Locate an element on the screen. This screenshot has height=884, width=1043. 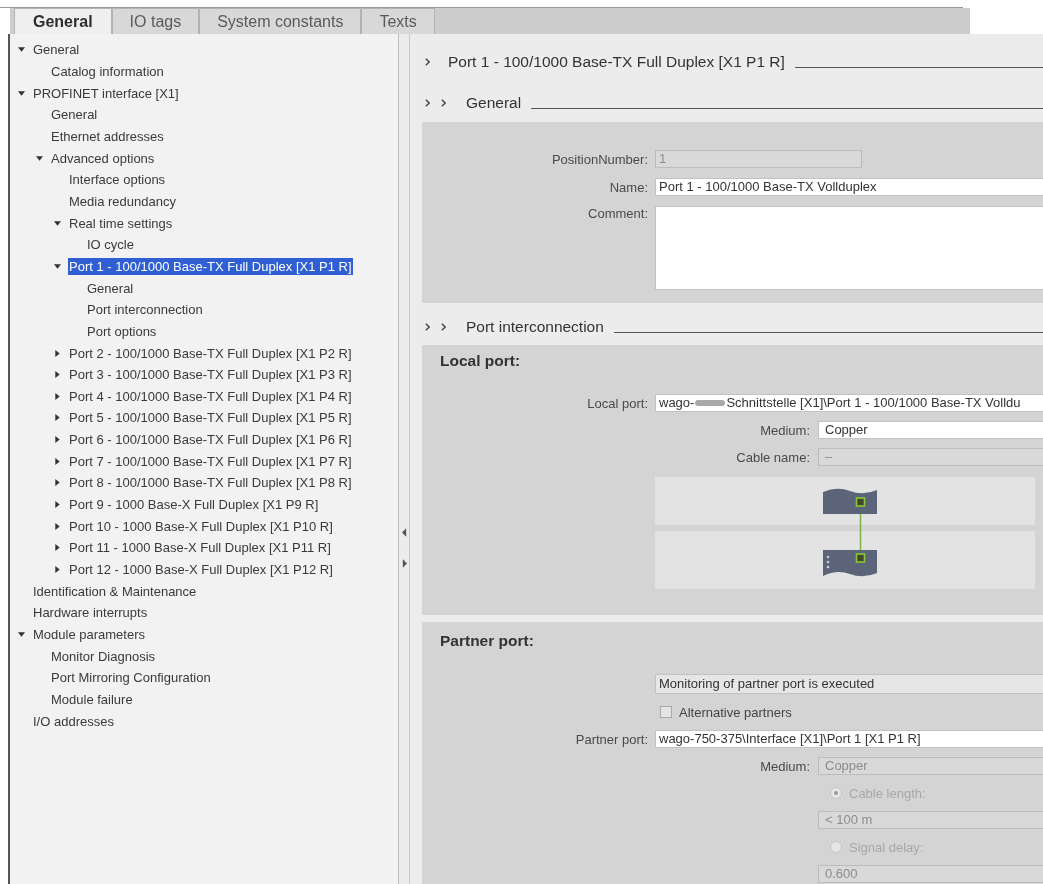
tree-item: Ethernet addresses is located at coordinates (107, 136).